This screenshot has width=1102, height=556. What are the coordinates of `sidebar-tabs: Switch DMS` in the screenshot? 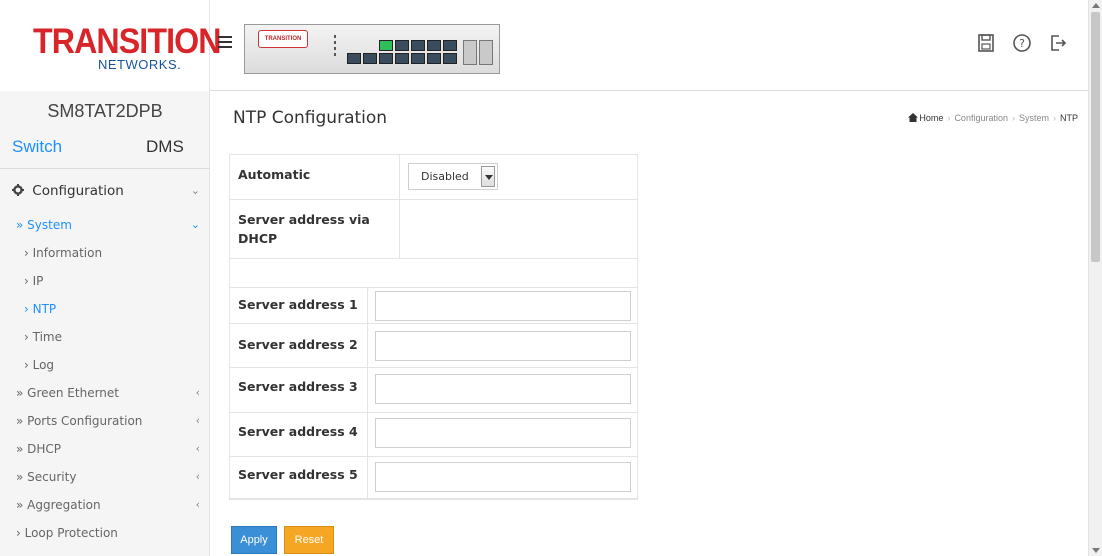 It's located at (105, 151).